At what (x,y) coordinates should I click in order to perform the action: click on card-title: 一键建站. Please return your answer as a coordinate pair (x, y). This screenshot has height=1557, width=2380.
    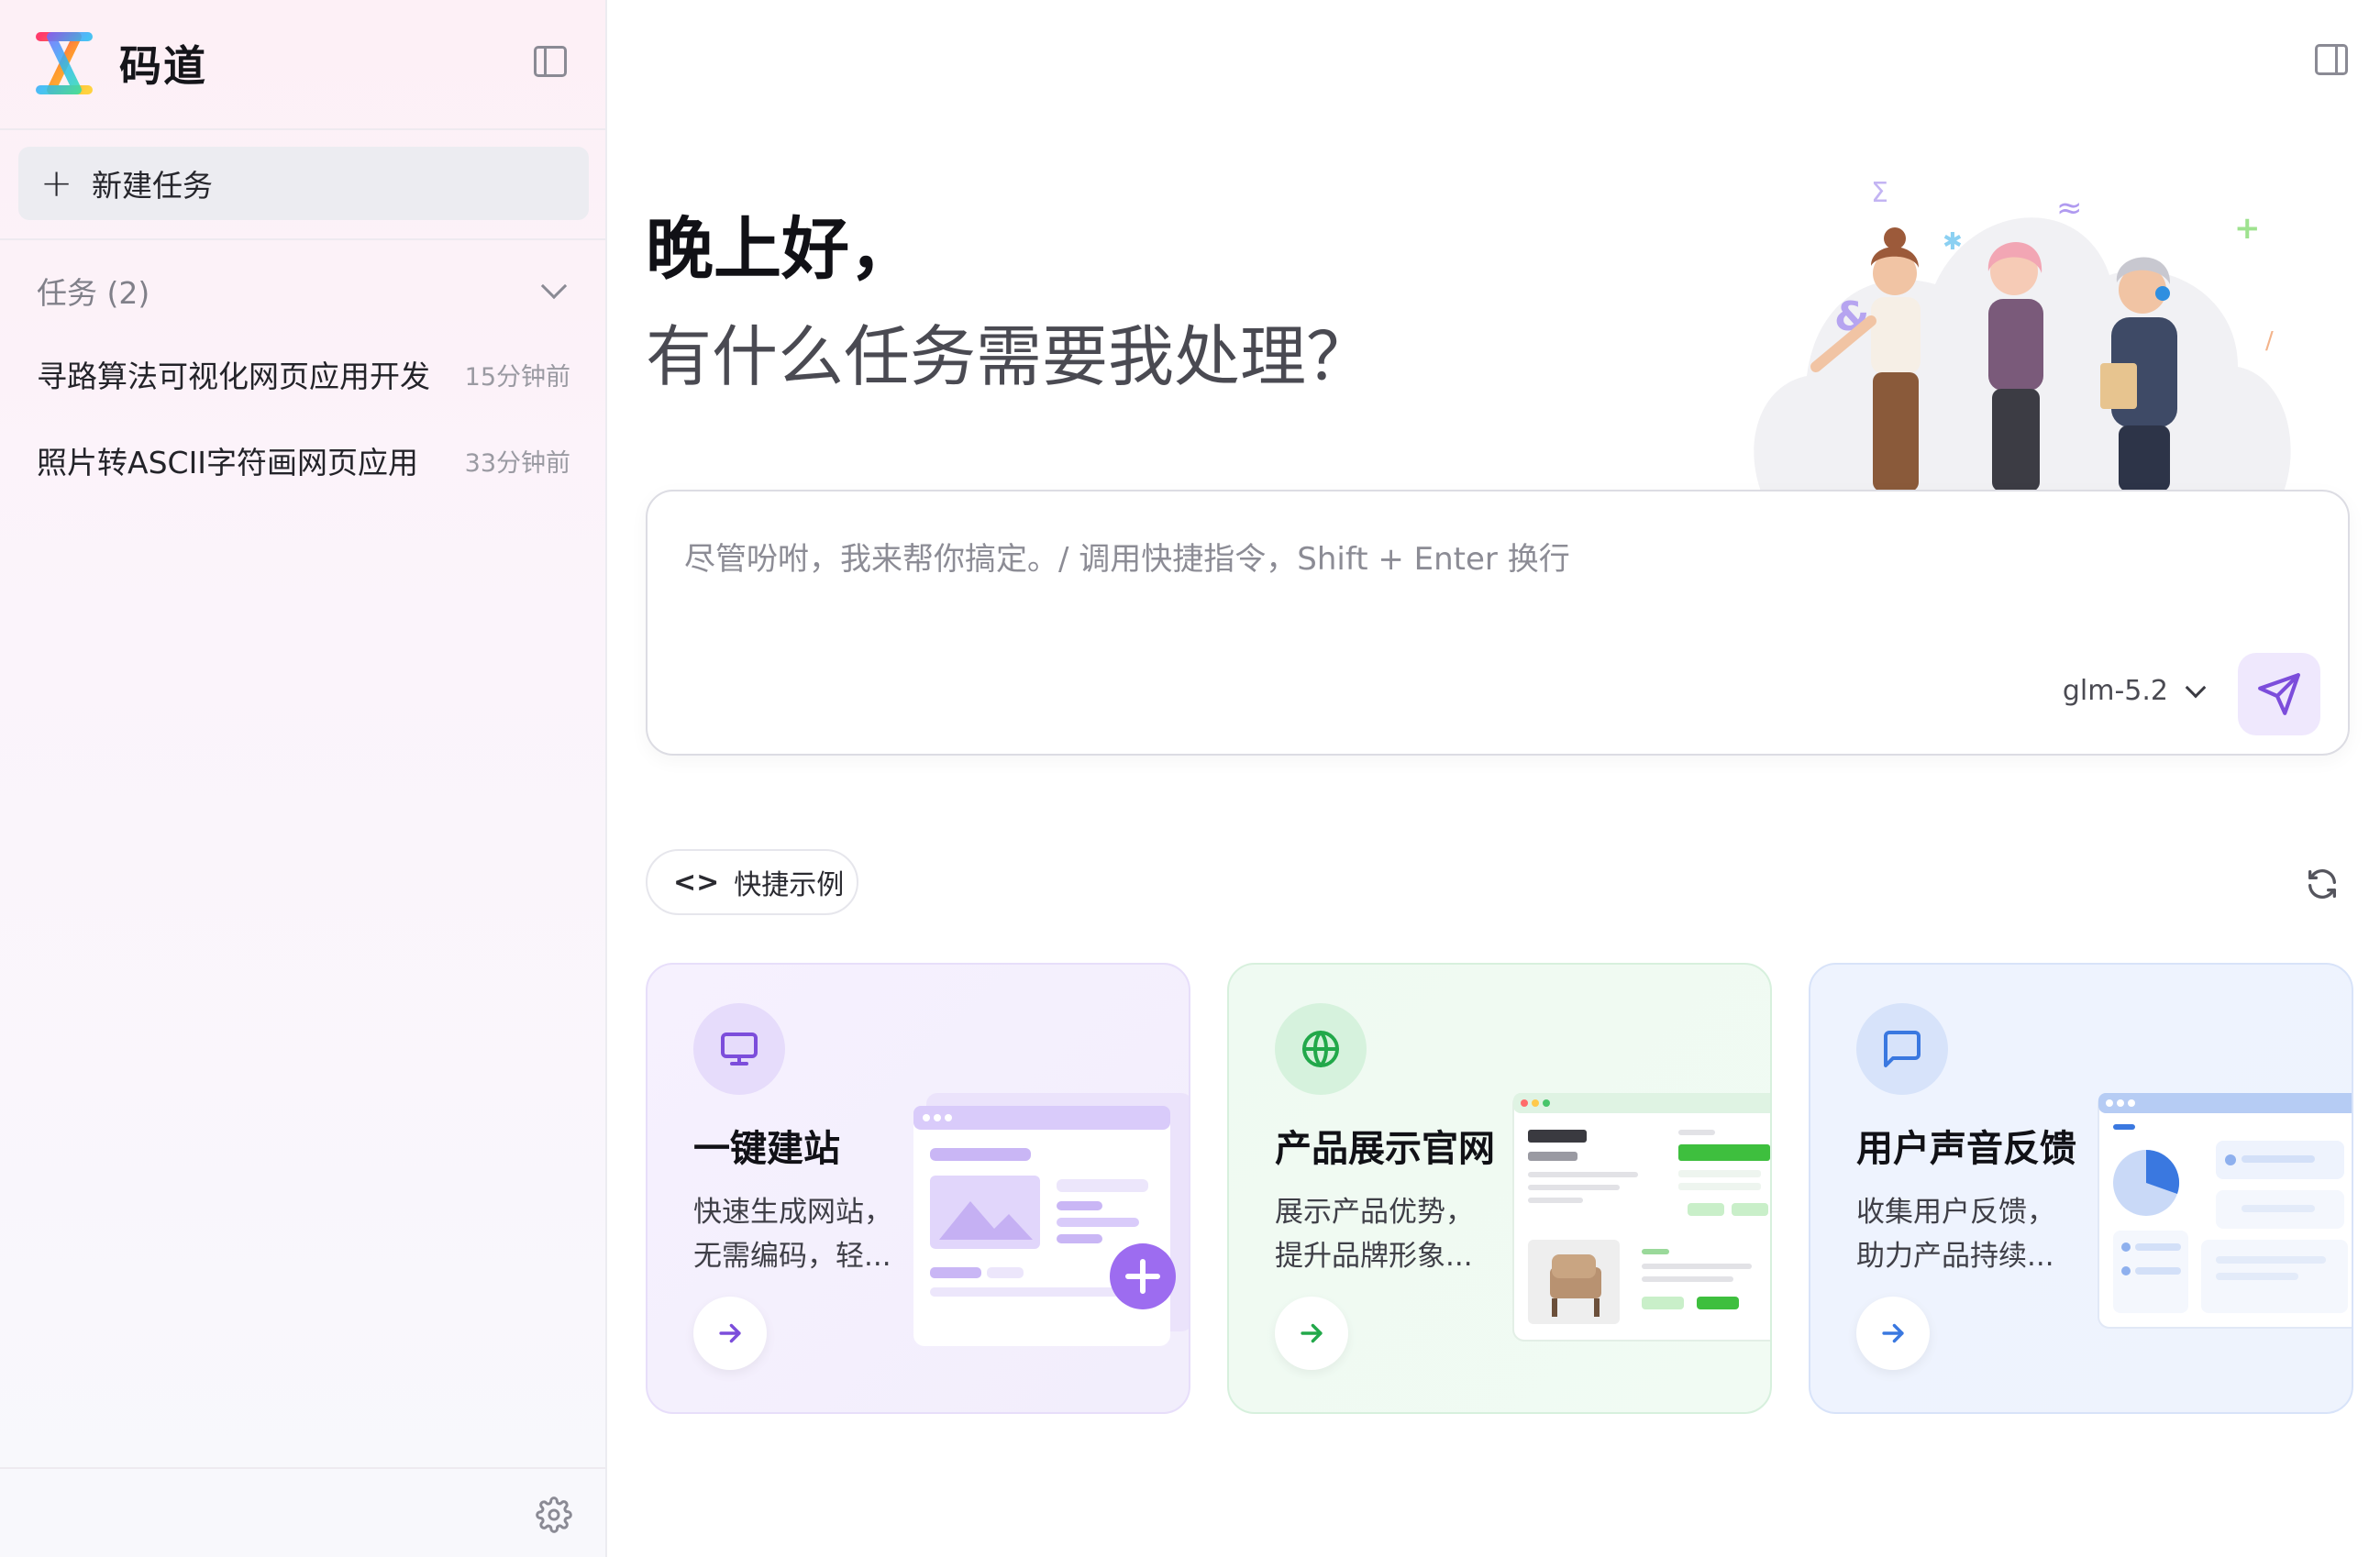
    Looking at the image, I should click on (766, 1149).